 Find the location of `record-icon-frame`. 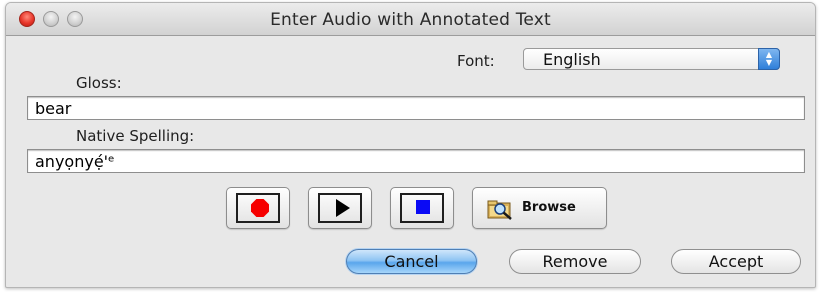

record-icon-frame is located at coordinates (258, 208).